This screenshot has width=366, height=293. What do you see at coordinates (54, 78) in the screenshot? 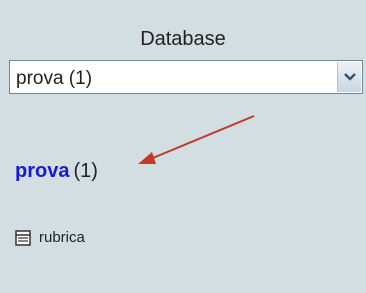
I see `database-select-value: prova (1)` at bounding box center [54, 78].